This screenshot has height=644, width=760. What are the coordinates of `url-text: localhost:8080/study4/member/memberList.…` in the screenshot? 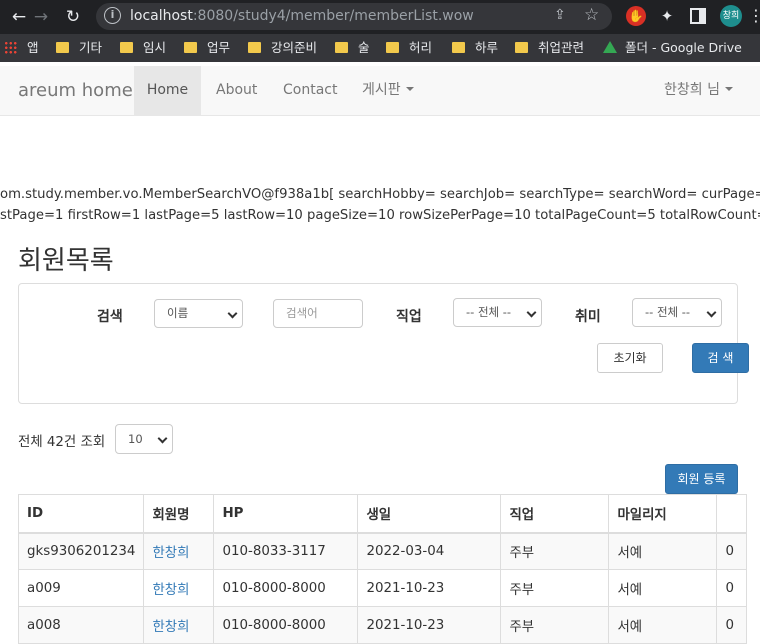 It's located at (302, 16).